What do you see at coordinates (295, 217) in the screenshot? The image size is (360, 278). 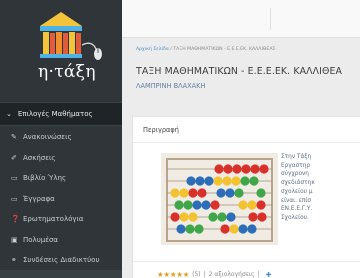 I see `description-line: Σχολείου.` at bounding box center [295, 217].